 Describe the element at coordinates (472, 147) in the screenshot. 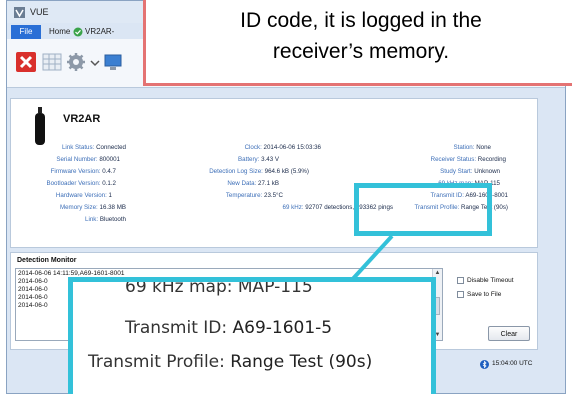

I see `field-station: Station: None` at that location.